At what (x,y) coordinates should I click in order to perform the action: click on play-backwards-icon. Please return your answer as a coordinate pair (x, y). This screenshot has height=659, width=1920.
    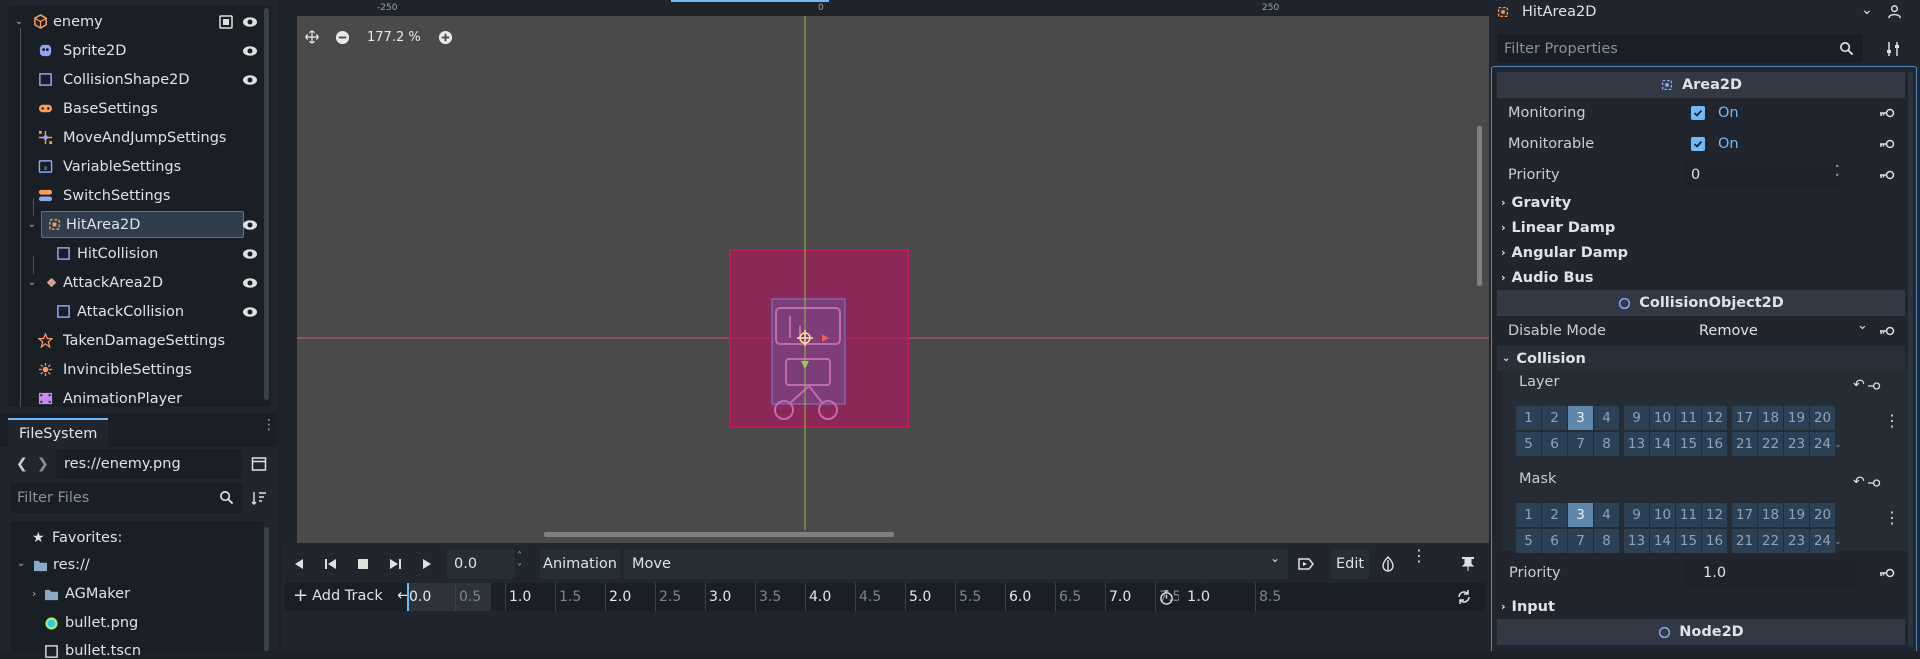
    Looking at the image, I should click on (331, 564).